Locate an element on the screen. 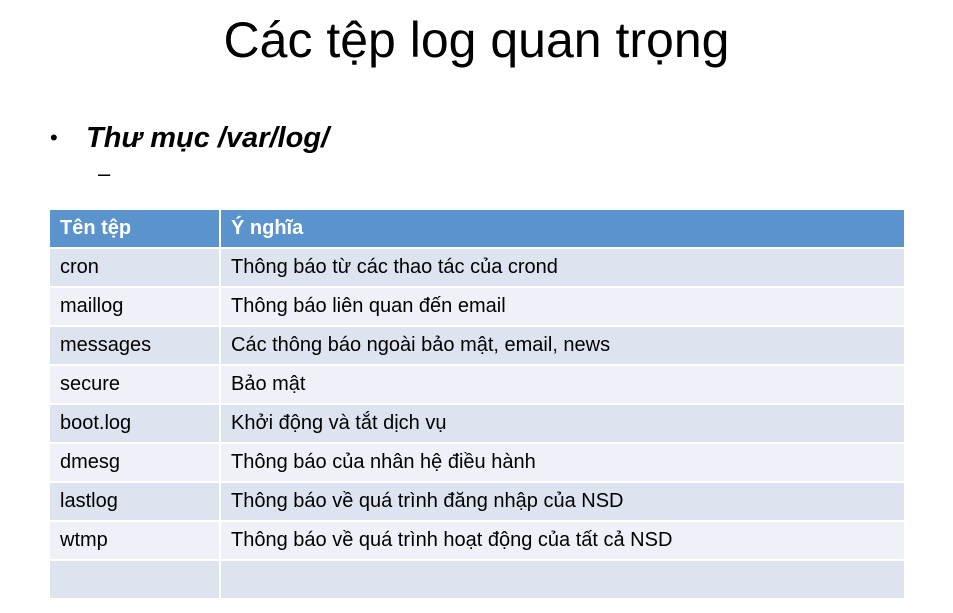 Image resolution: width=953 pixels, height=613 pixels. table-row: dmesg Thông báo của nhân hệ điều hành is located at coordinates (478, 463).